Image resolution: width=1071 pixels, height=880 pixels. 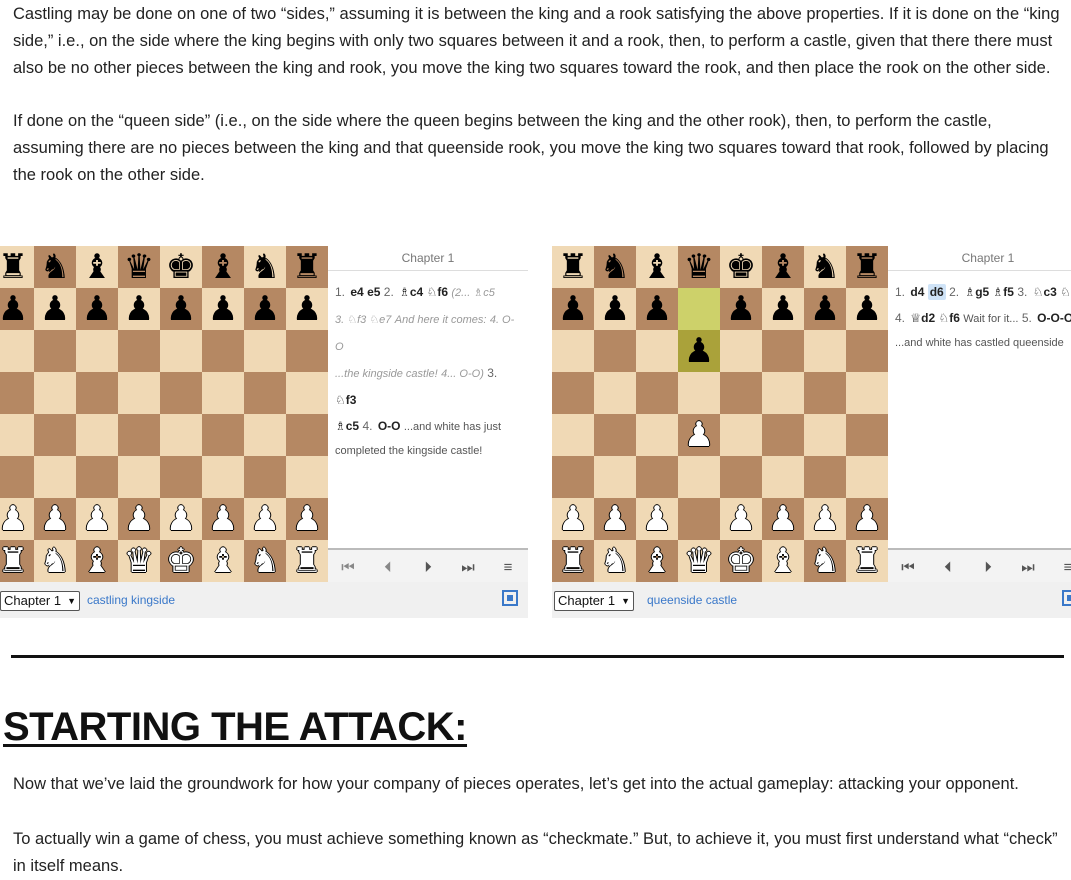 What do you see at coordinates (428, 567) in the screenshot?
I see `next-move-icon: ⏵` at bounding box center [428, 567].